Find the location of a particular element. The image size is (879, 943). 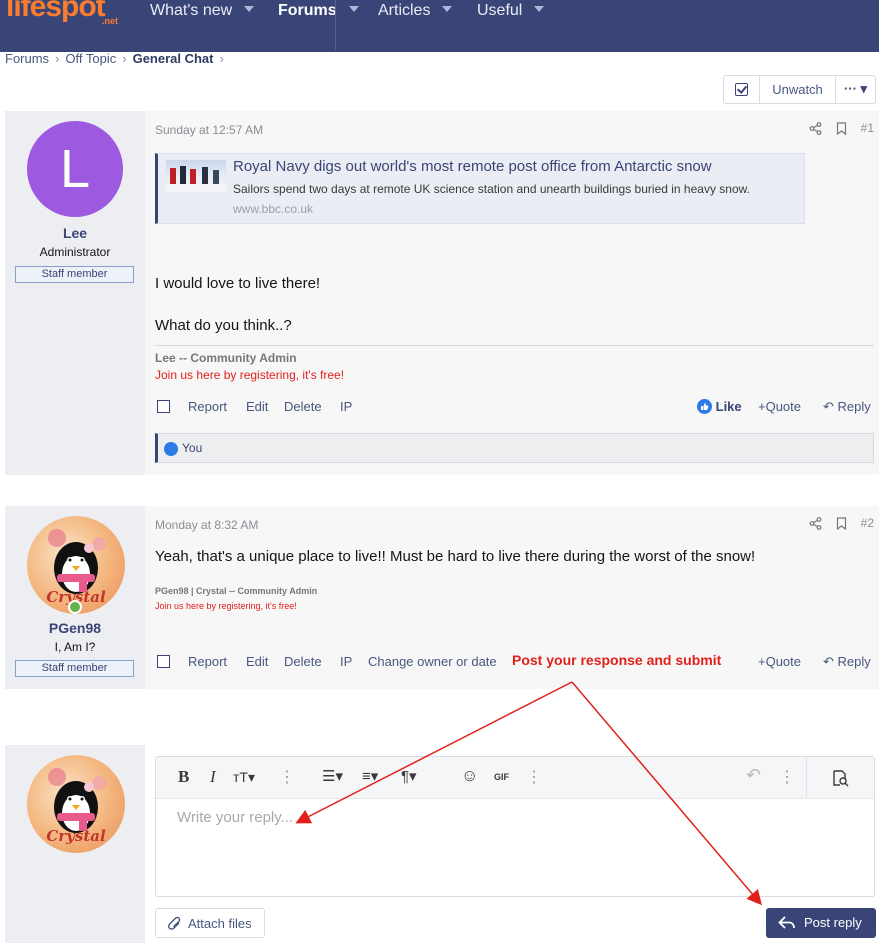

avatar: Crystal is located at coordinates (76, 804).